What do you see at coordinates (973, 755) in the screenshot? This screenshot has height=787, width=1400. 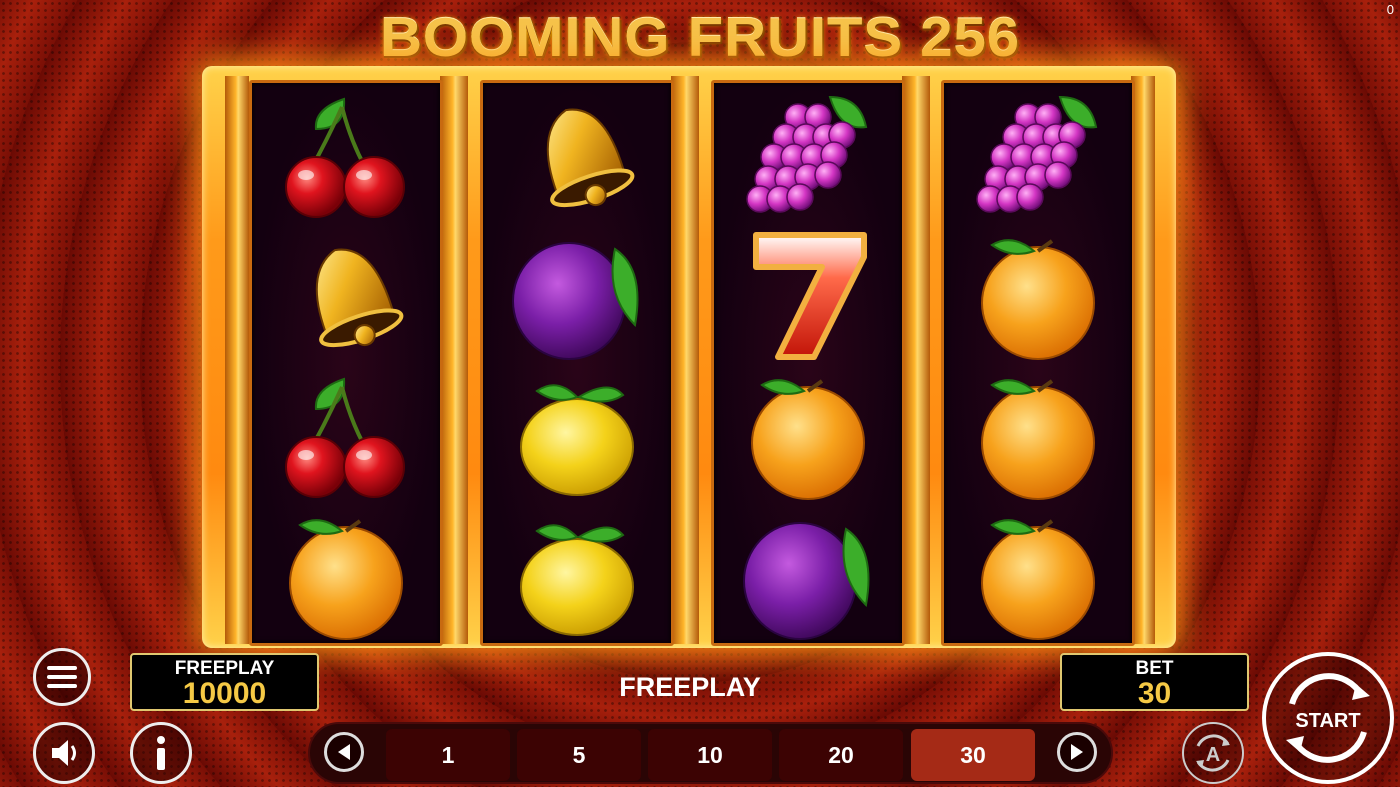 I see `bet-option-30: 30` at bounding box center [973, 755].